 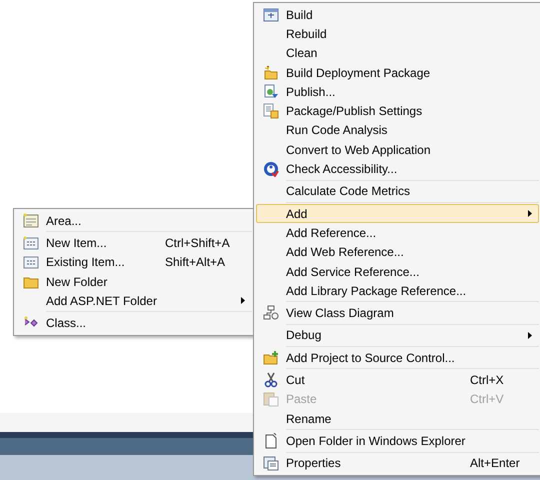 I want to click on scissors-icon, so click(x=271, y=380).